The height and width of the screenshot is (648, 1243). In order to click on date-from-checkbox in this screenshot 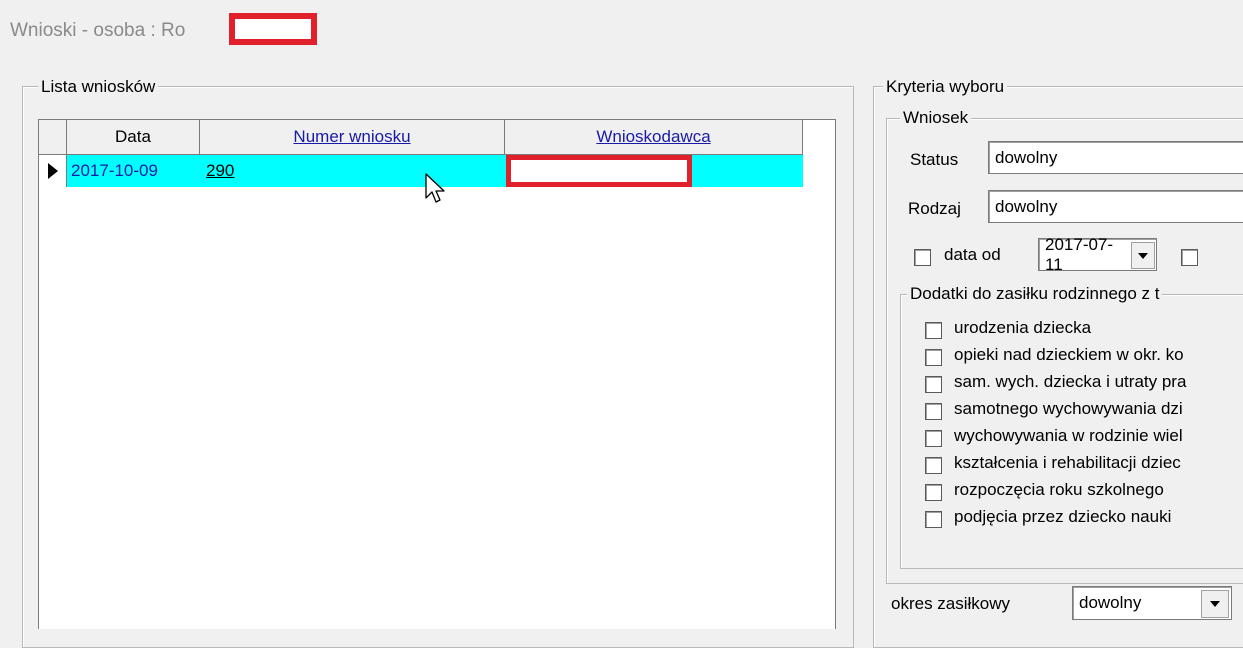, I will do `click(922, 257)`.